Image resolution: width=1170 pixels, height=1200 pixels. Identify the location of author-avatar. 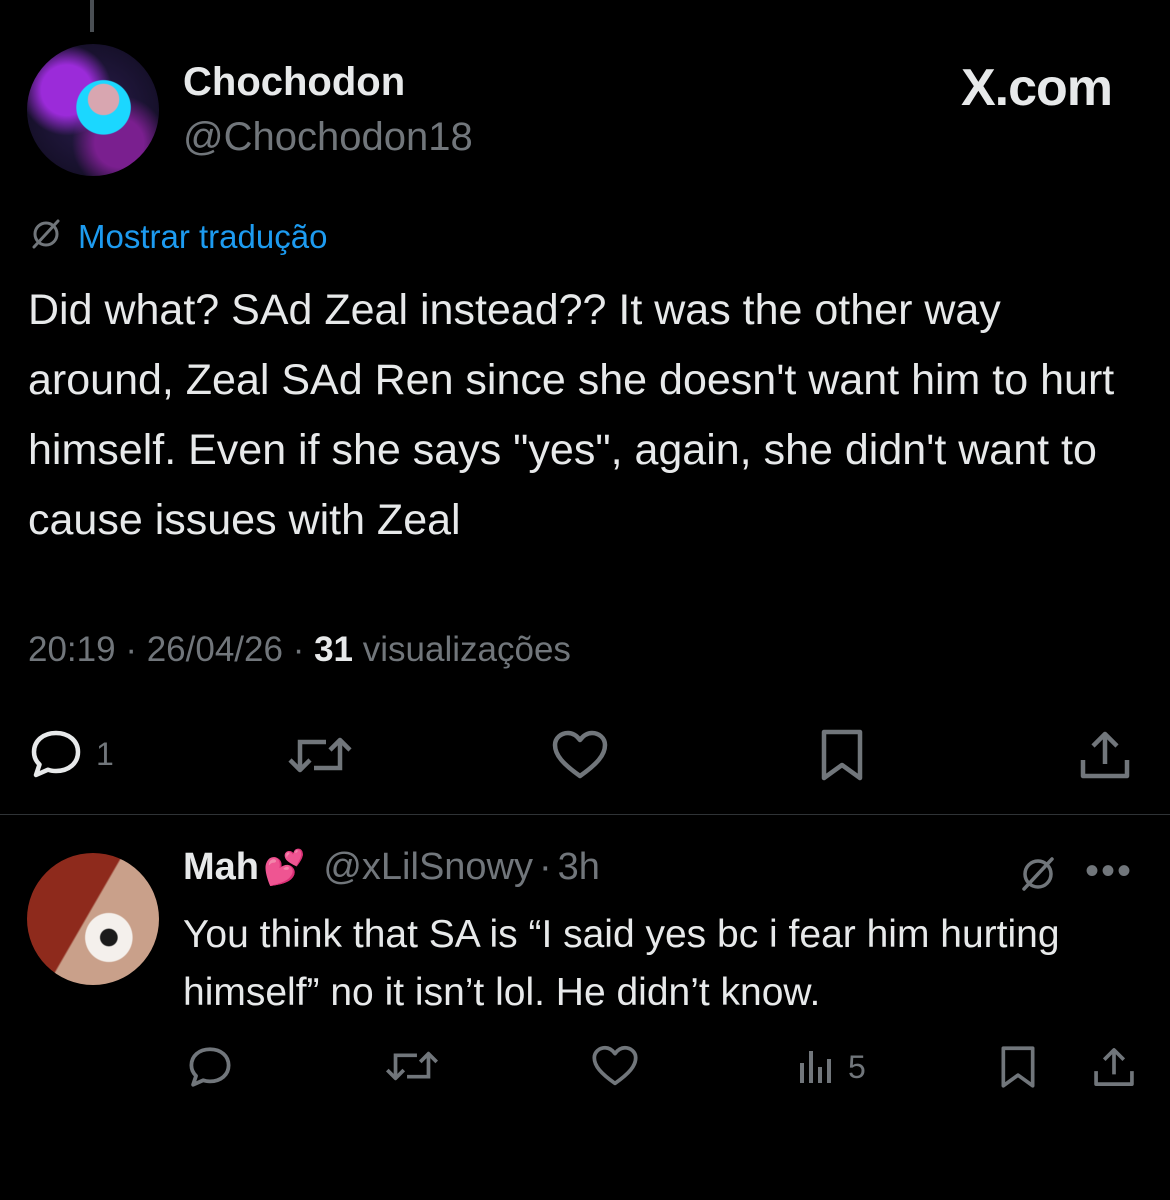
(93, 110).